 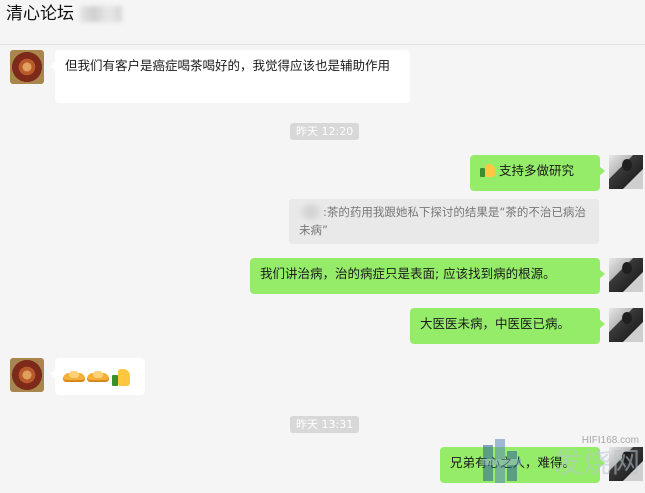 I want to click on message-bubble-outgoing: 大医医未病，中医医已病。, so click(x=507, y=326).